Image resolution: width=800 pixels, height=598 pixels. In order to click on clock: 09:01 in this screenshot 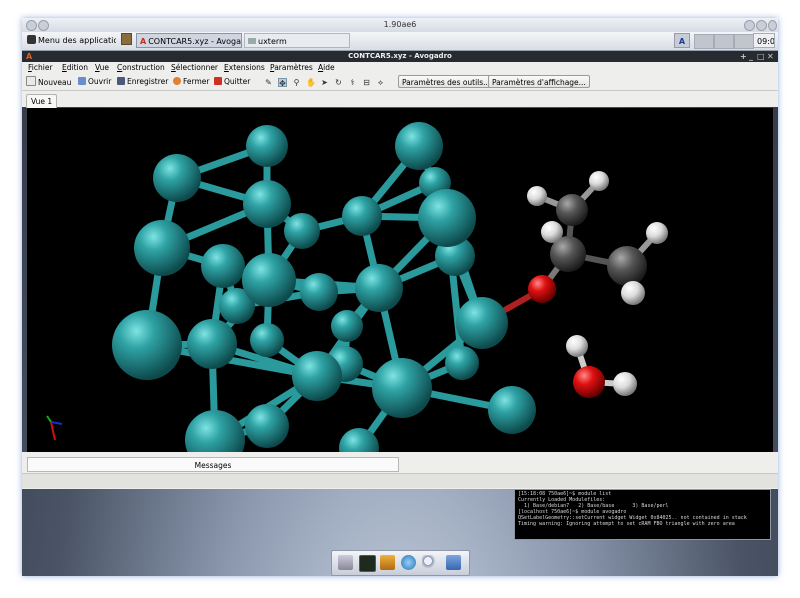, I will do `click(764, 40)`.